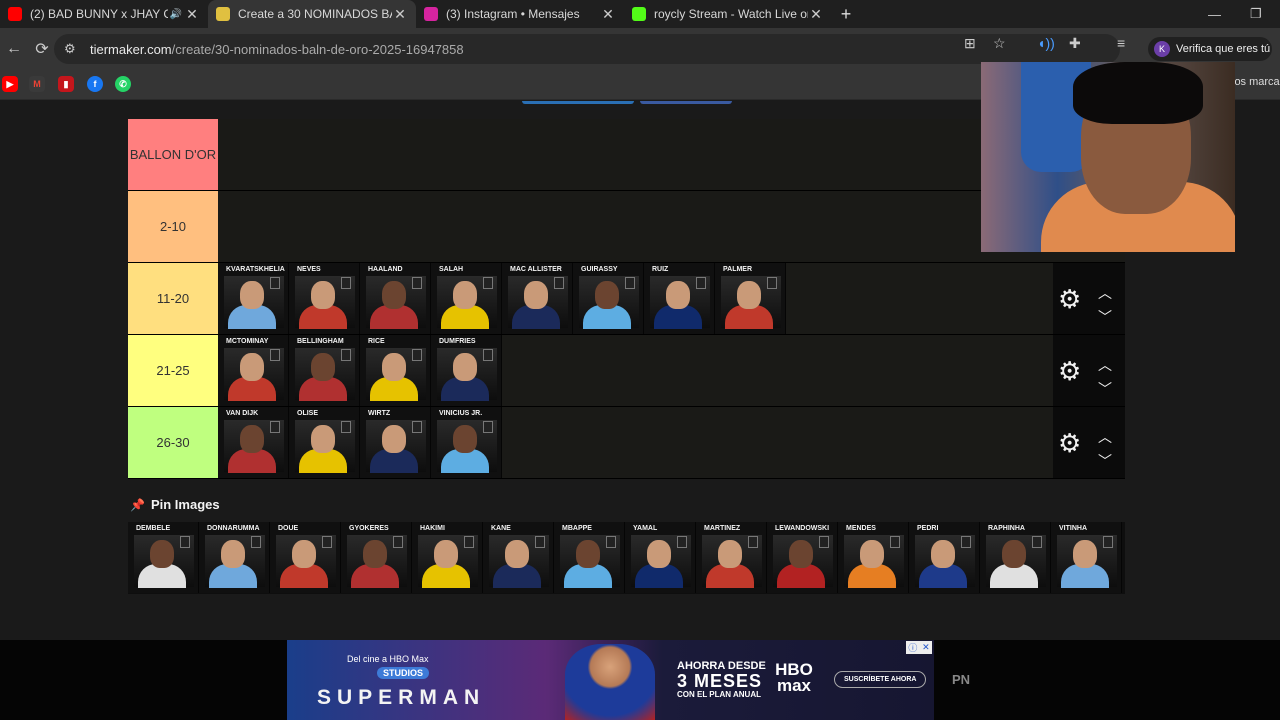 The height and width of the screenshot is (720, 1280). I want to click on player-card: HAALAND, so click(395, 298).